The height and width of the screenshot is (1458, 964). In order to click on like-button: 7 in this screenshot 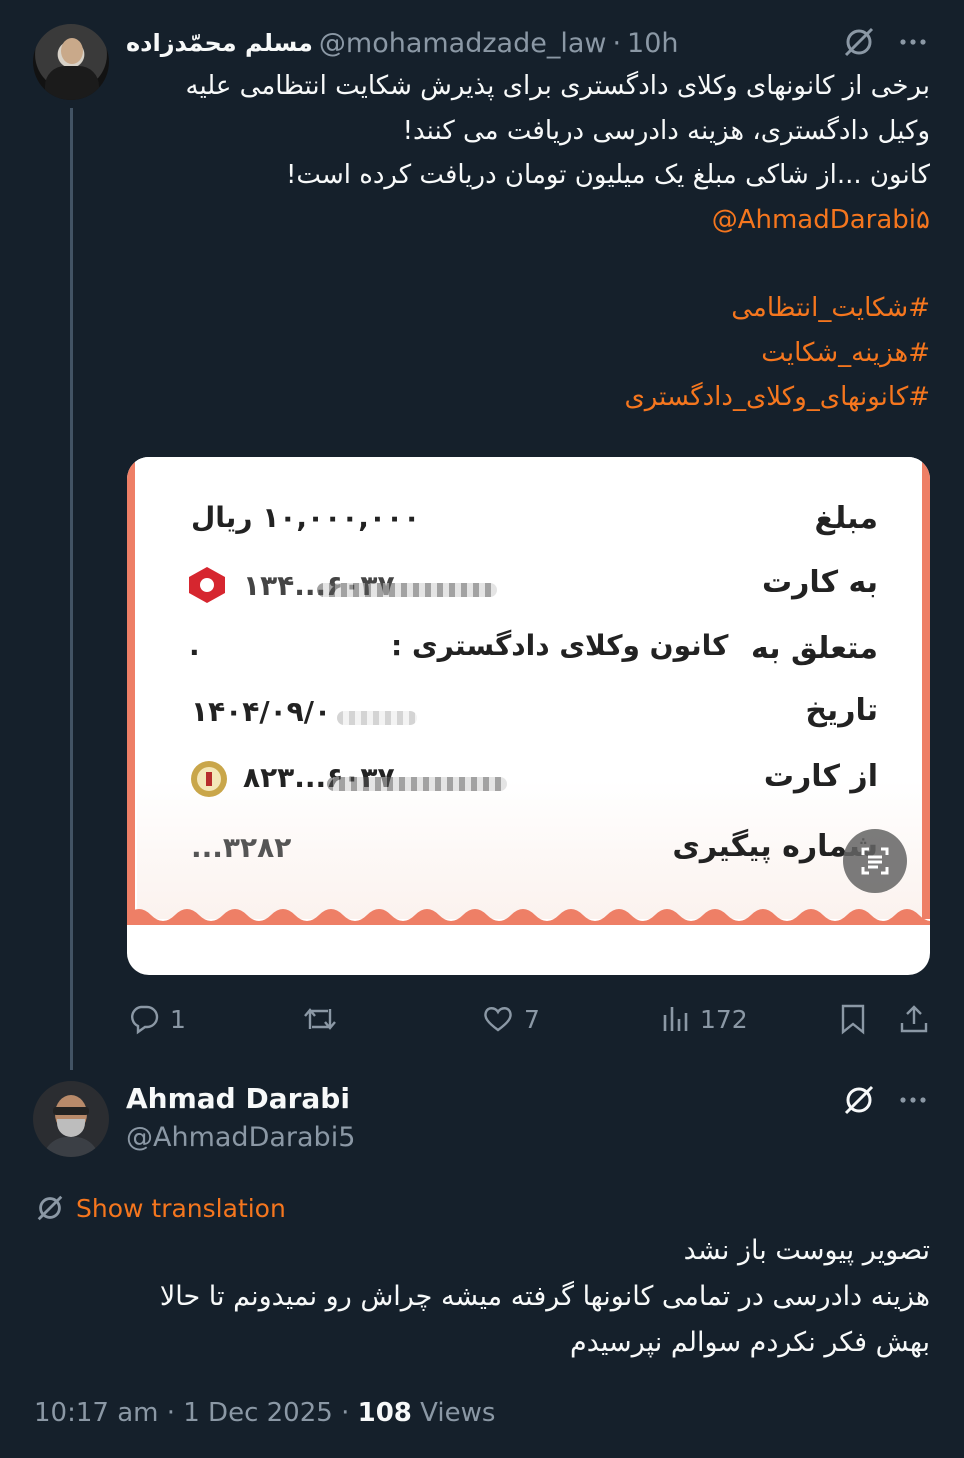, I will do `click(511, 1019)`.